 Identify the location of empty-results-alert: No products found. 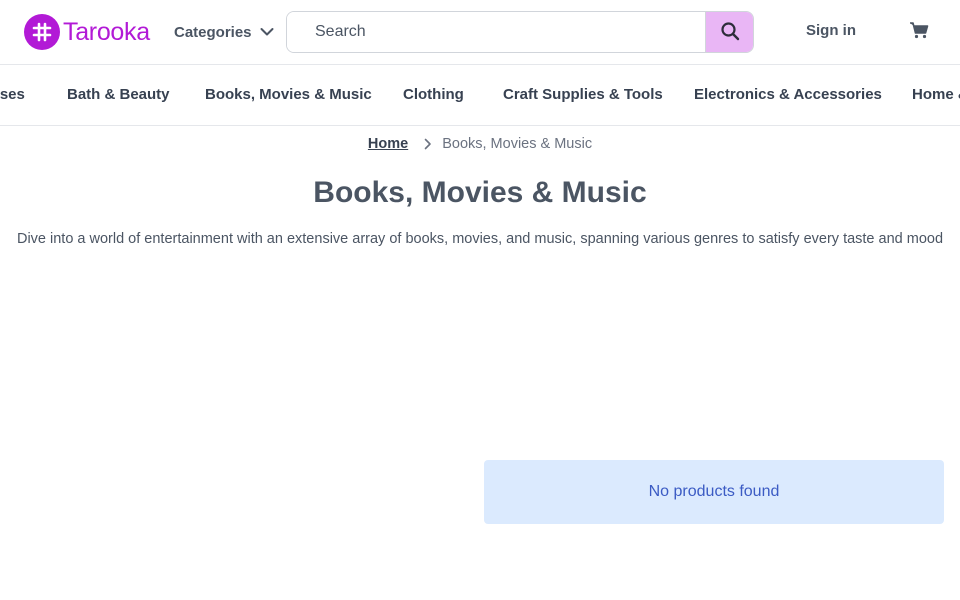
(714, 492).